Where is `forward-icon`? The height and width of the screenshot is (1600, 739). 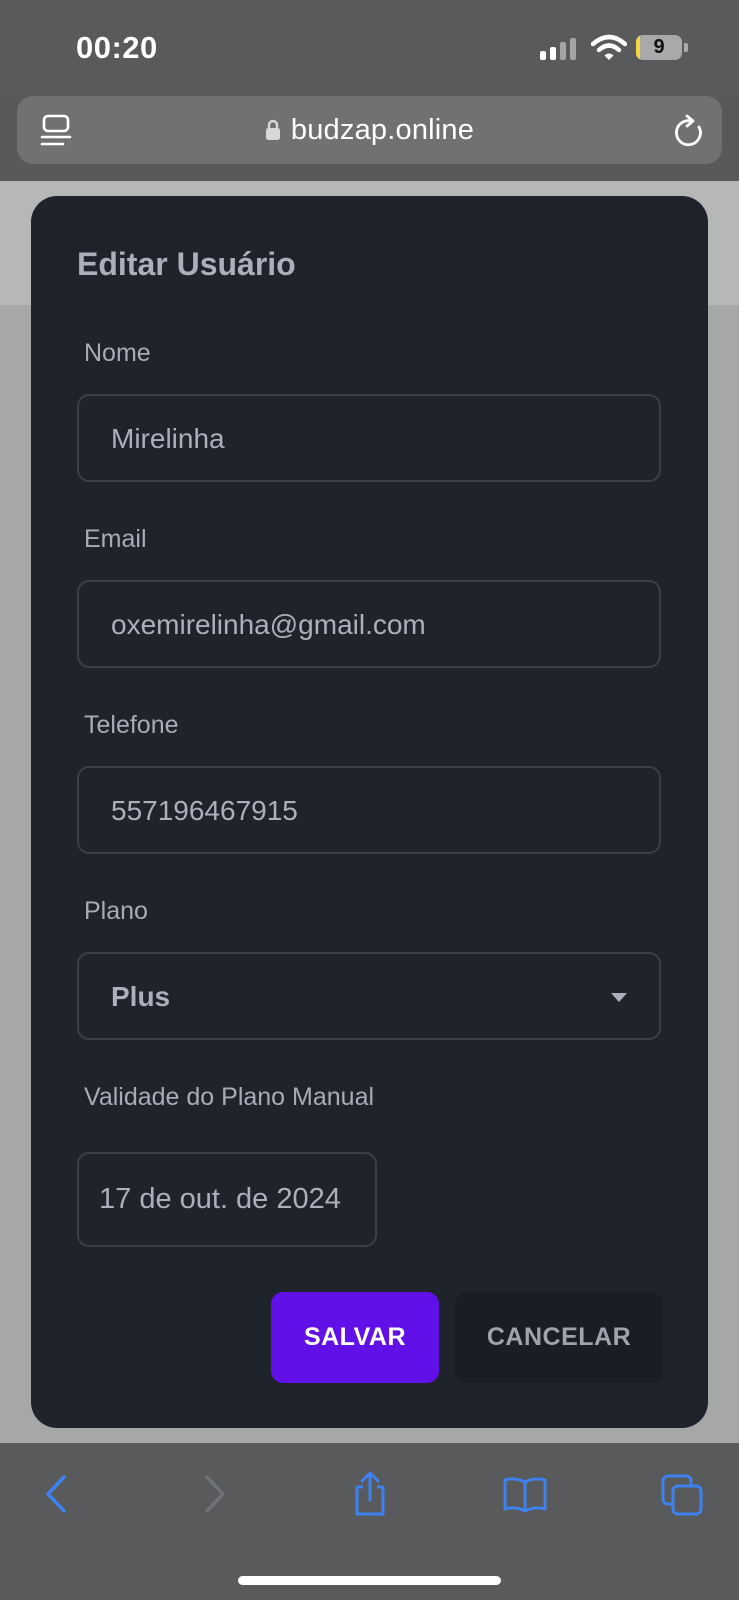 forward-icon is located at coordinates (215, 1494).